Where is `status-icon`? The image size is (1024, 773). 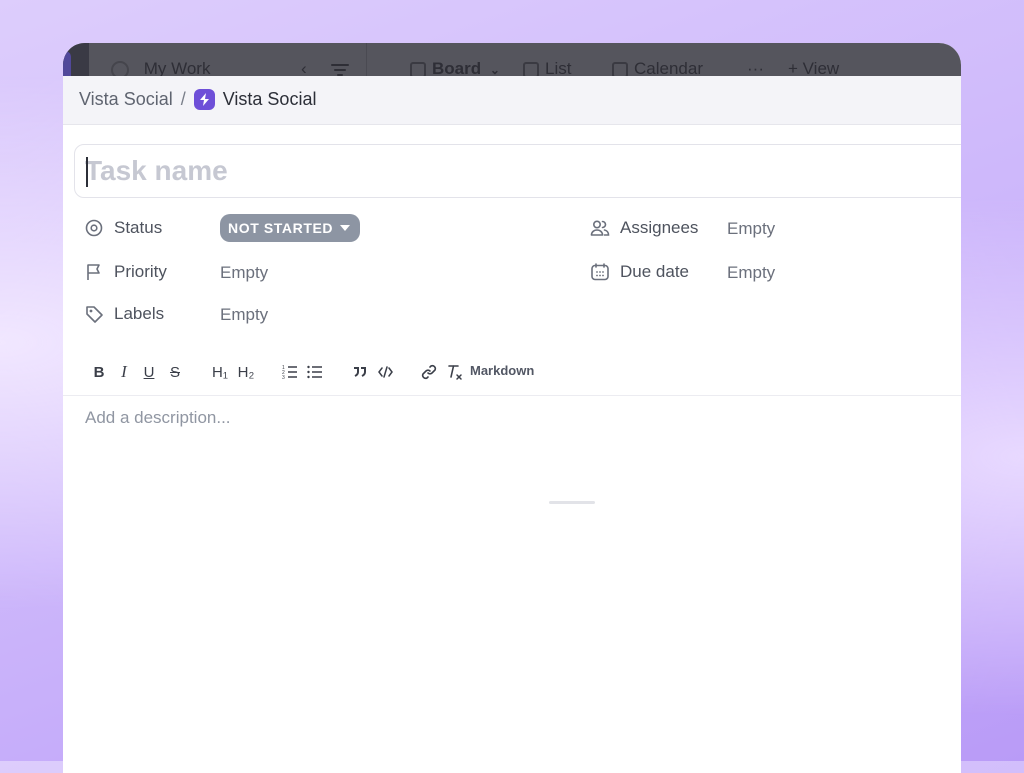 status-icon is located at coordinates (94, 228).